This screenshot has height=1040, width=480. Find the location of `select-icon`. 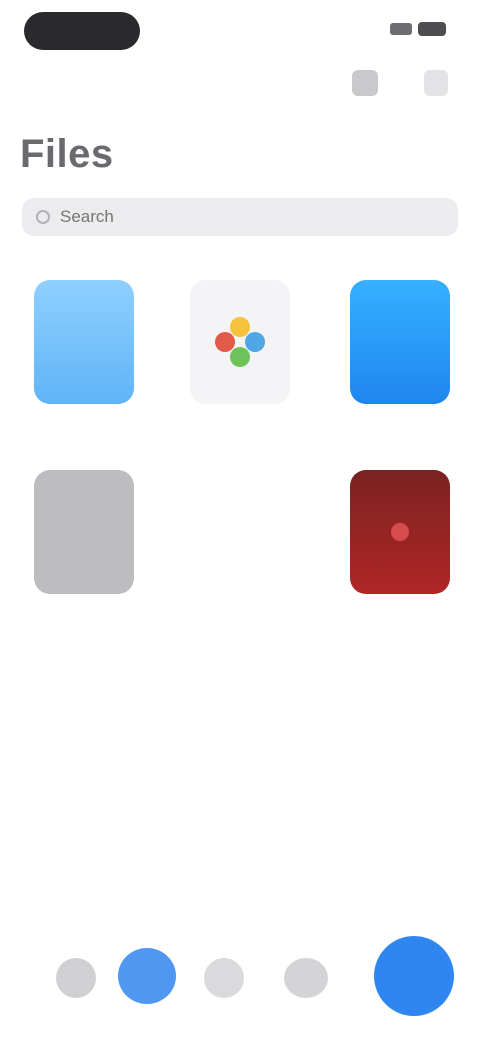

select-icon is located at coordinates (365, 83).